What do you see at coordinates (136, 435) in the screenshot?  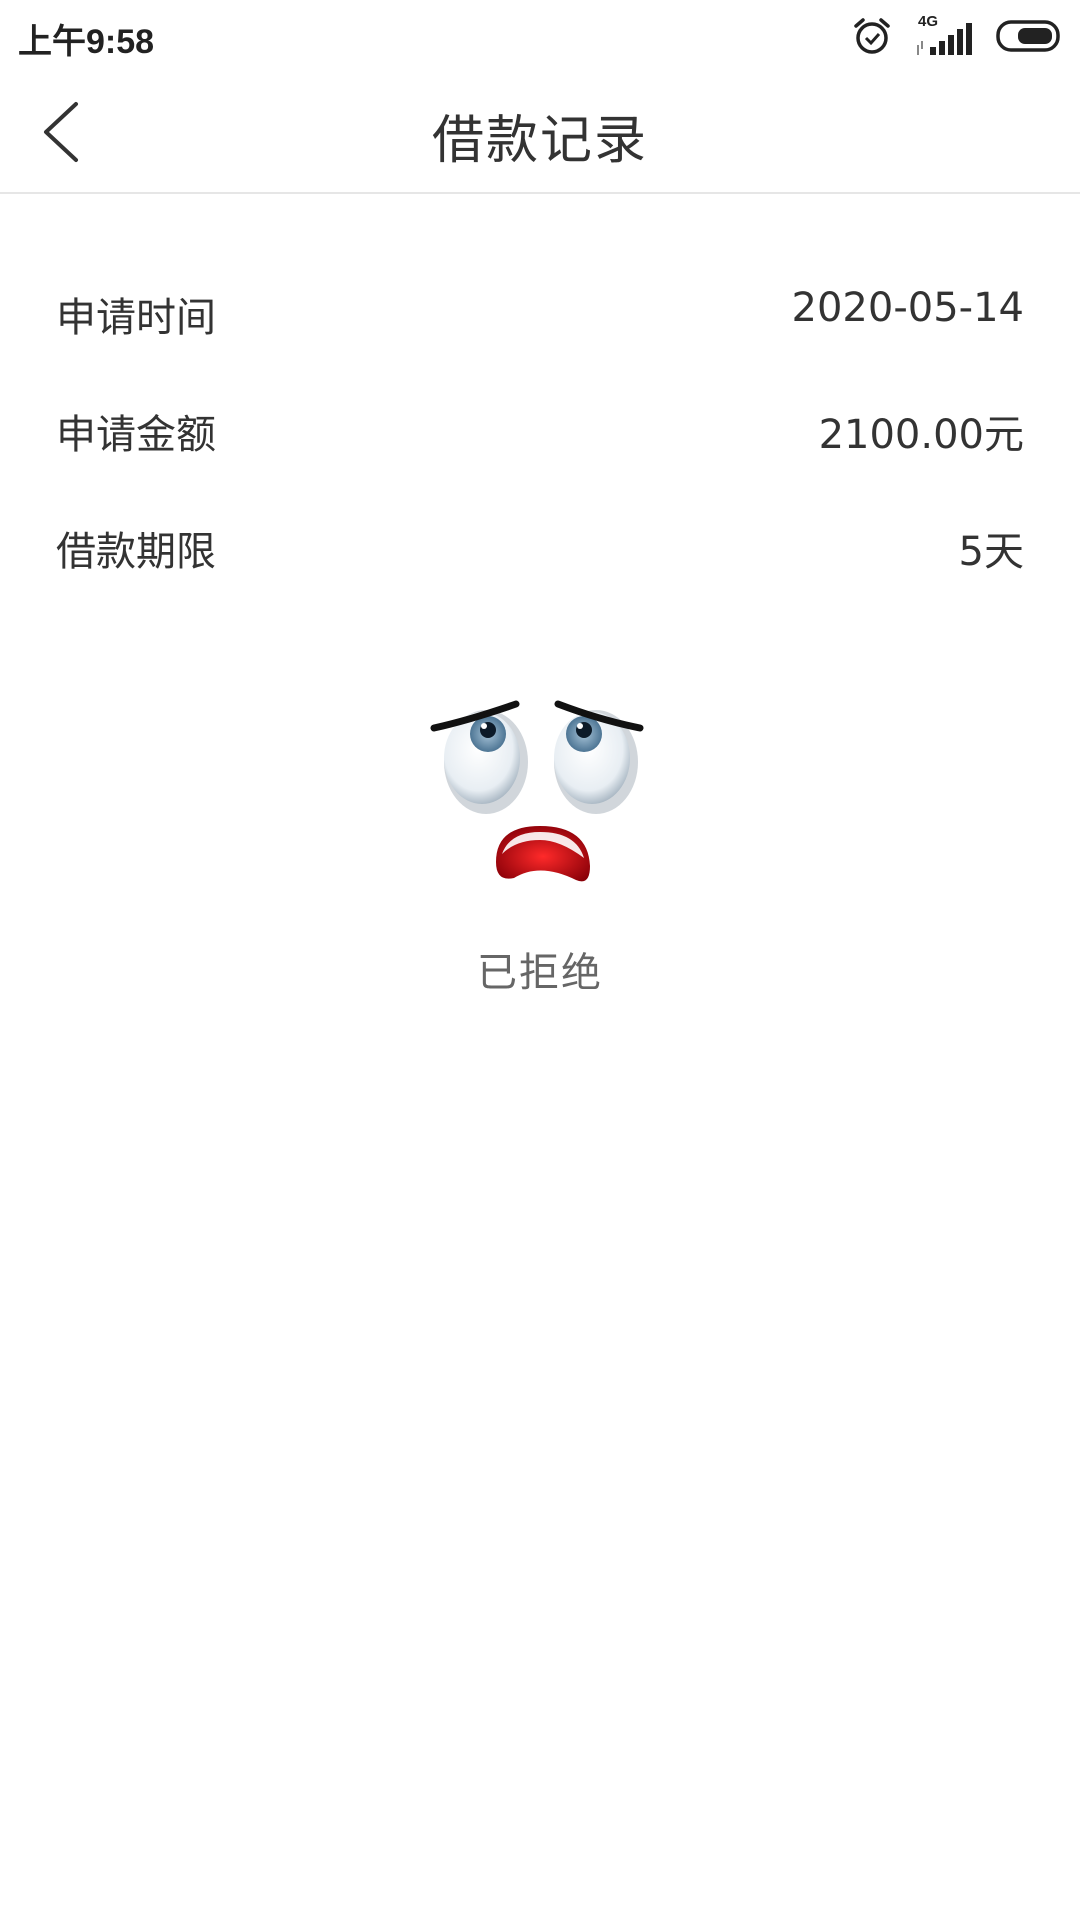 I see `apply-amount-label: 申请金额` at bounding box center [136, 435].